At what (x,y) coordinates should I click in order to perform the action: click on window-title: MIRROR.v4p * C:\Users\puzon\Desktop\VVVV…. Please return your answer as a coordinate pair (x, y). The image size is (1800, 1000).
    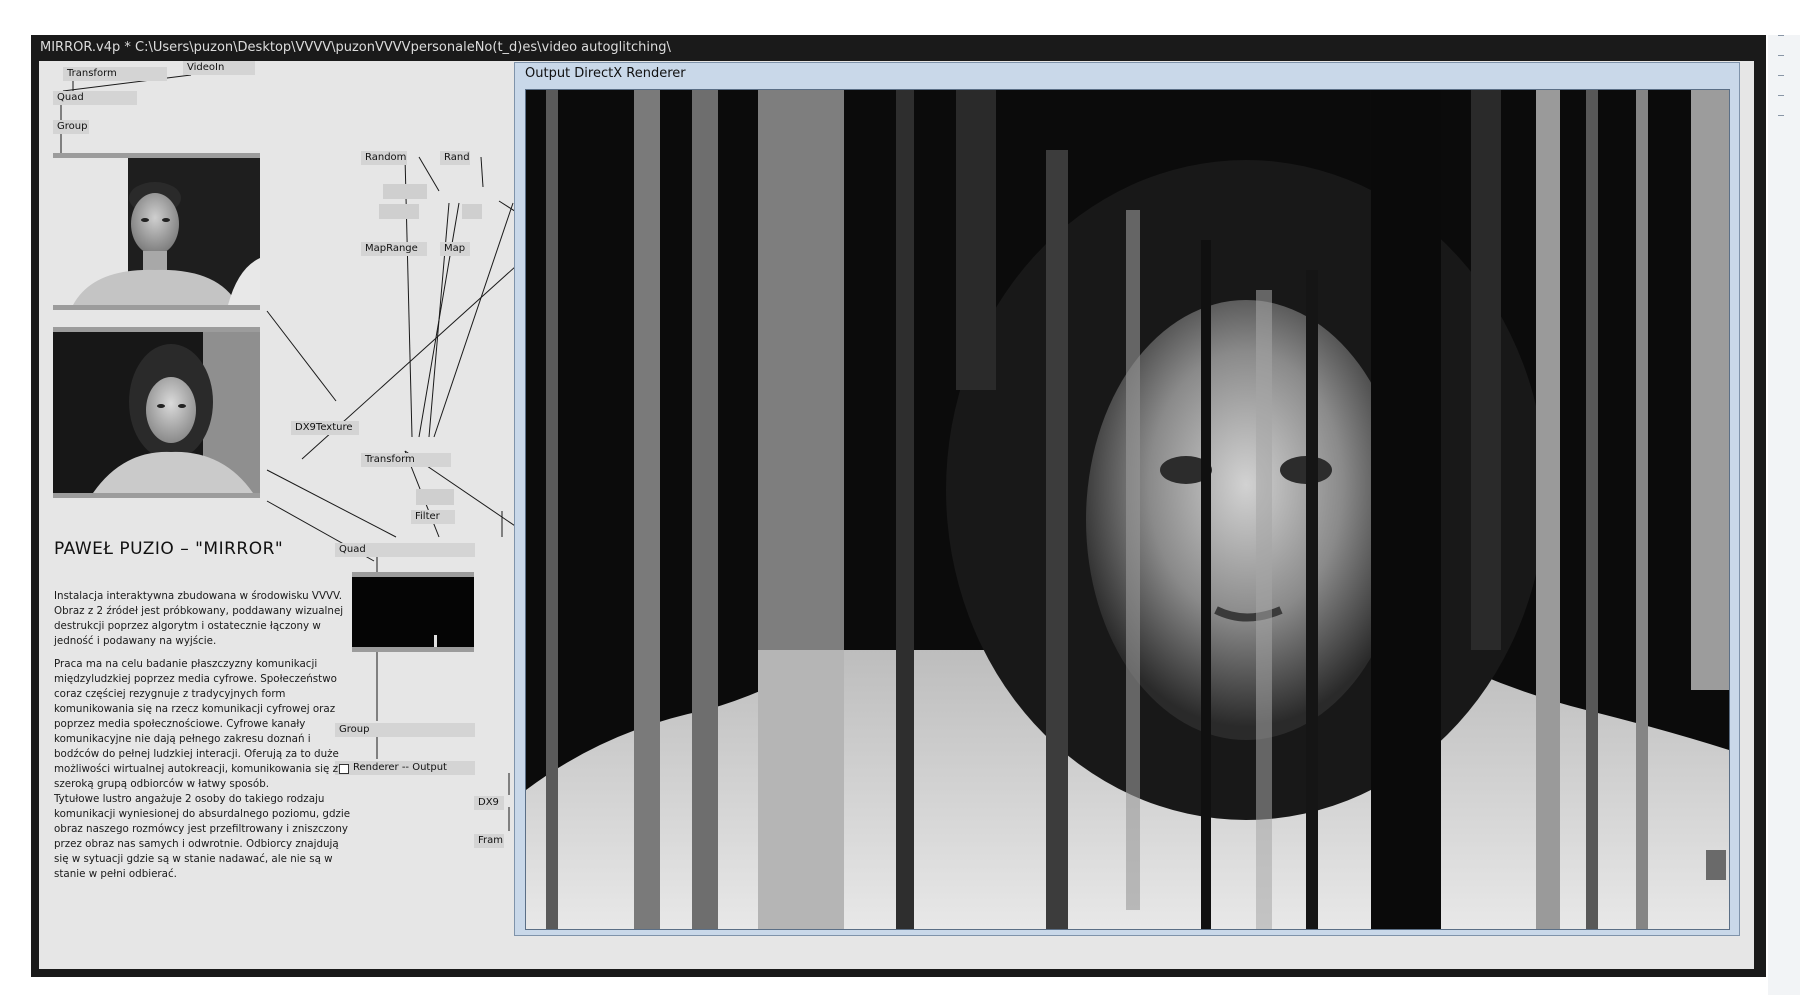
    Looking at the image, I should click on (355, 47).